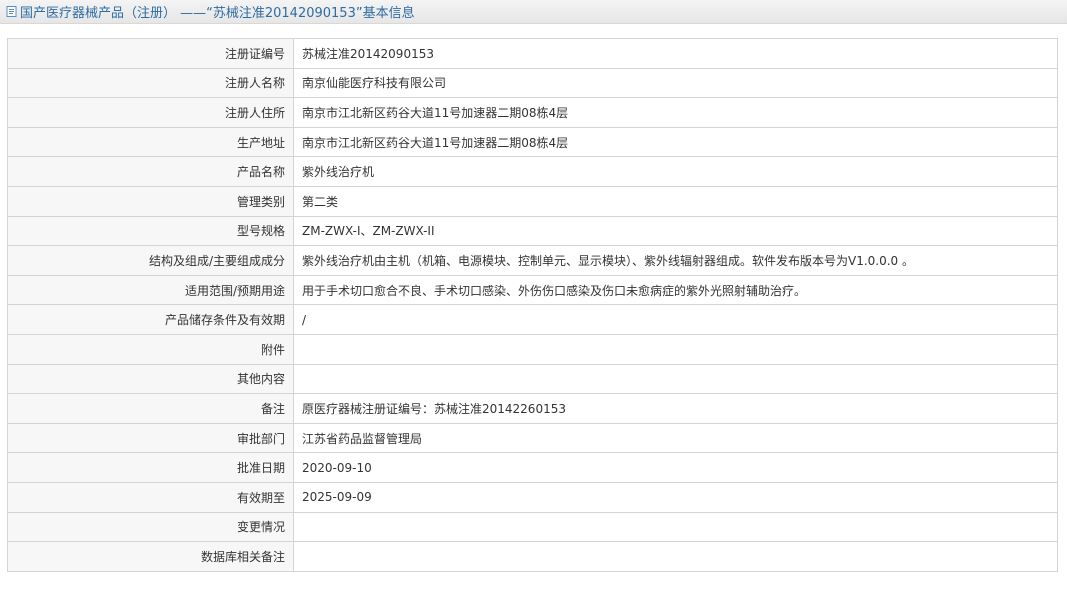 This screenshot has height=600, width=1067. What do you see at coordinates (675, 201) in the screenshot?
I see `field-value: 第二类` at bounding box center [675, 201].